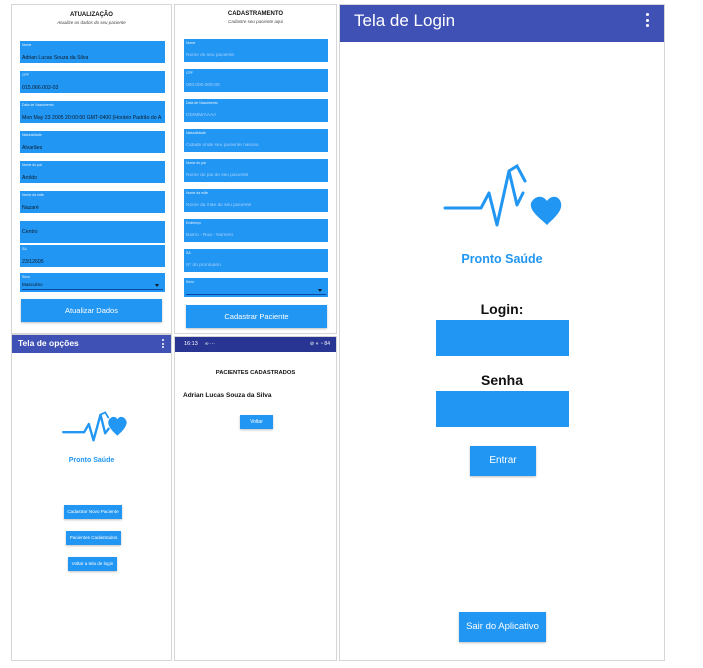  I want to click on exit-app-button: Sair do Aplicativo, so click(502, 627).